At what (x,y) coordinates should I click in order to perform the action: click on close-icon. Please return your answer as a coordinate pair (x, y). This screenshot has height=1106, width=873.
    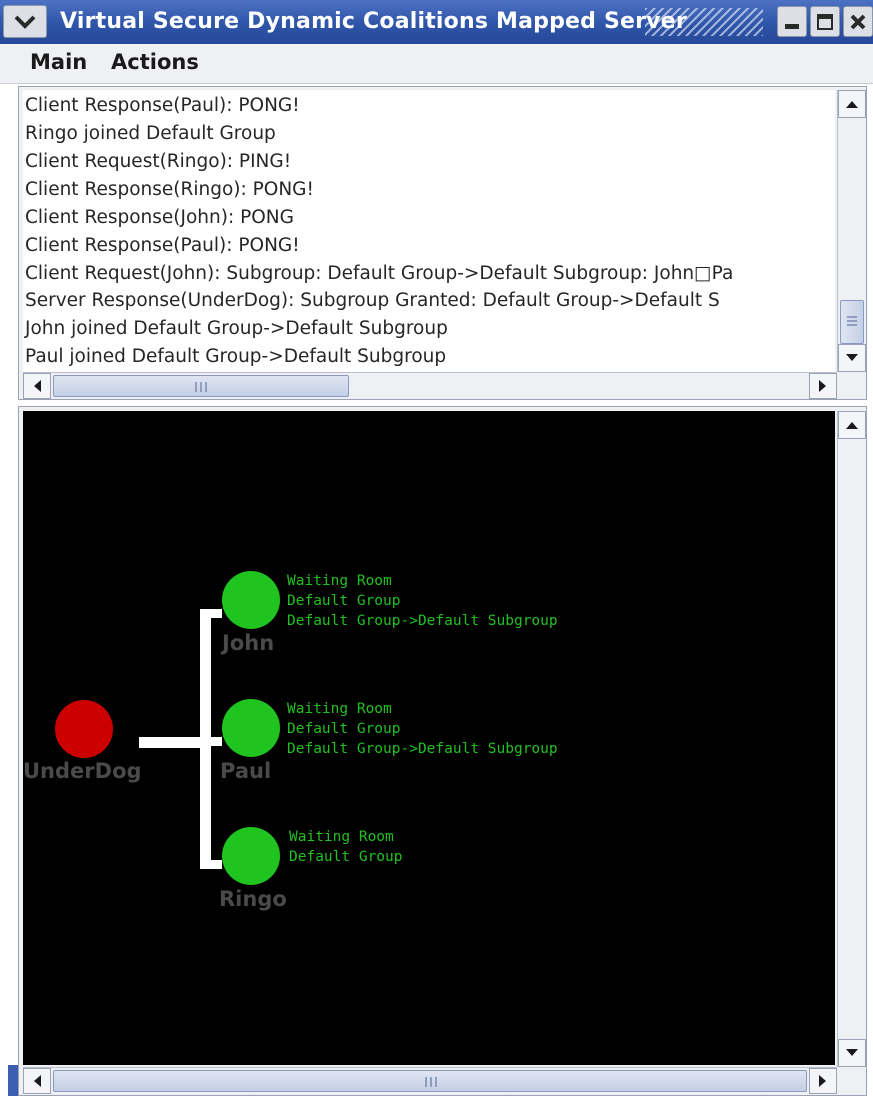
    Looking at the image, I should click on (858, 21).